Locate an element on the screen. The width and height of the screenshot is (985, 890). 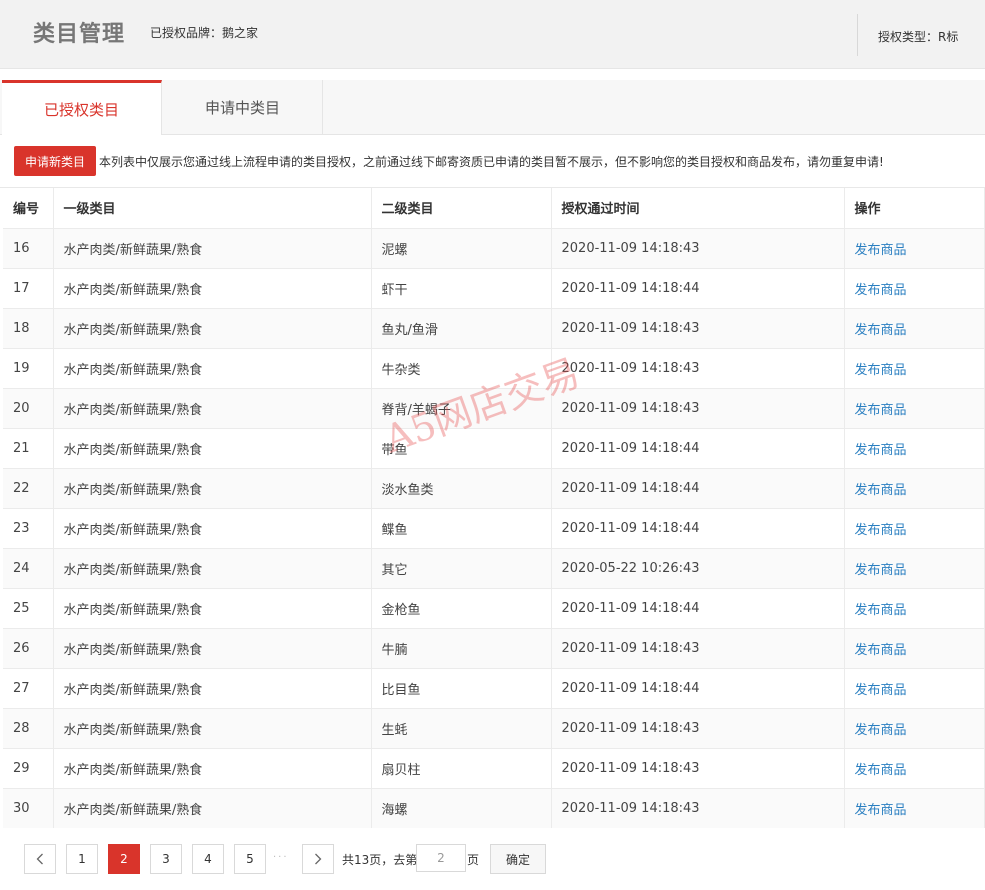
chevron-right-icon is located at coordinates (318, 859).